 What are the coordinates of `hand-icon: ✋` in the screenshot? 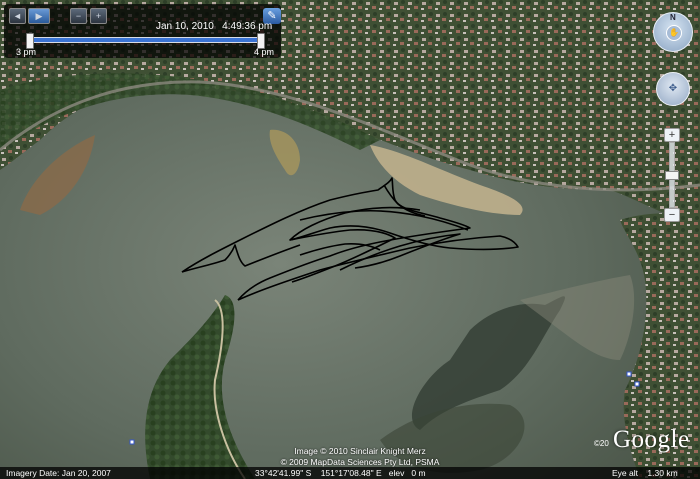 It's located at (674, 33).